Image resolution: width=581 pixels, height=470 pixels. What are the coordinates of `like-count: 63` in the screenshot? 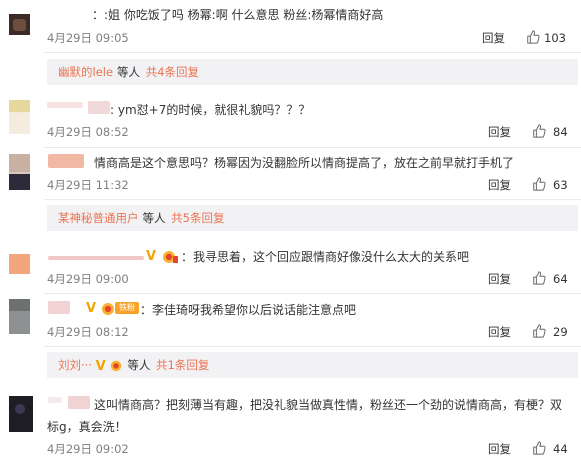 It's located at (560, 185).